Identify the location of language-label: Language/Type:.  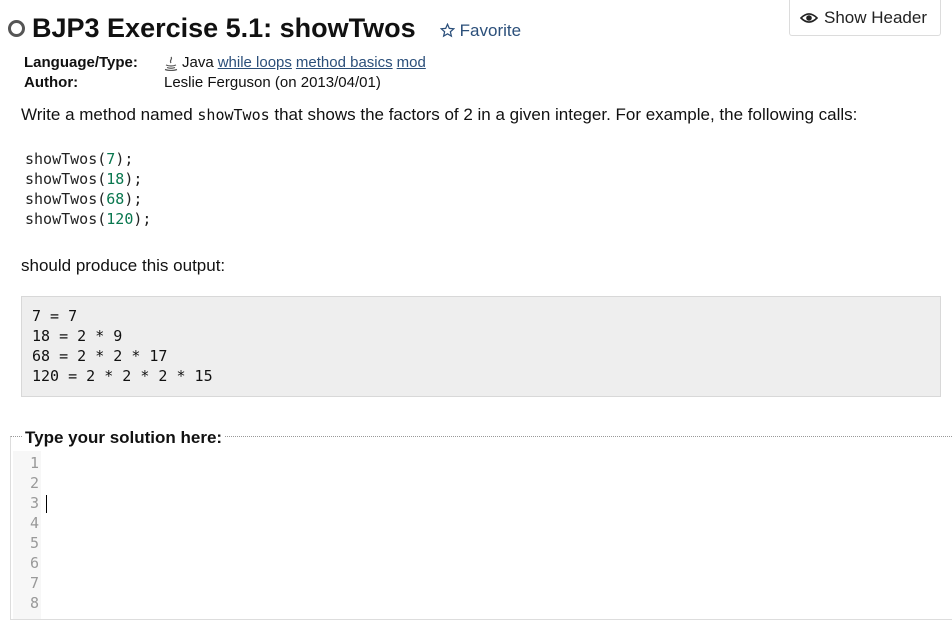
(81, 62).